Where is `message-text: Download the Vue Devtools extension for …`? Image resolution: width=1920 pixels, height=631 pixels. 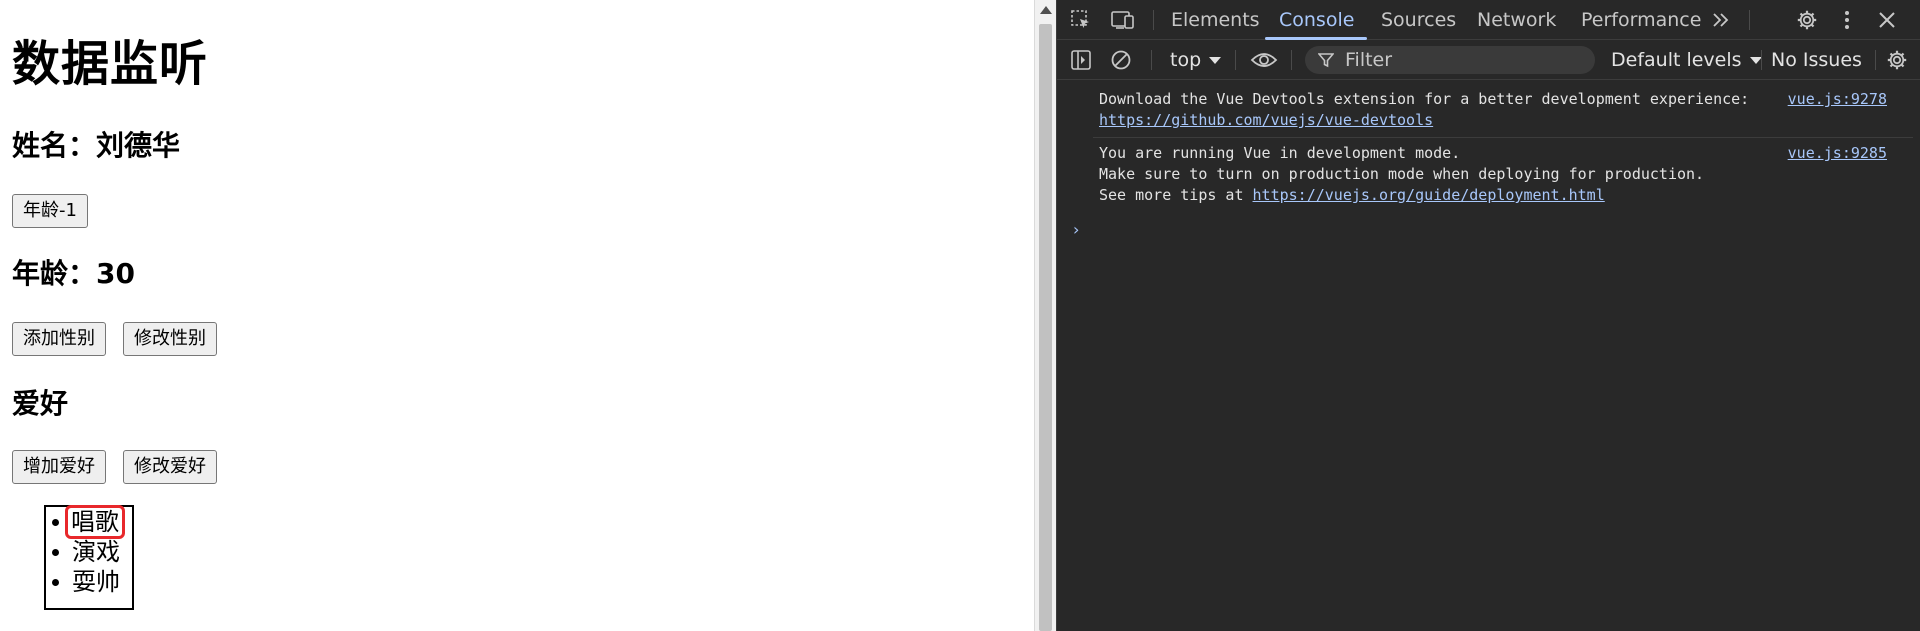 message-text: Download the Vue Devtools extension for … is located at coordinates (1424, 99).